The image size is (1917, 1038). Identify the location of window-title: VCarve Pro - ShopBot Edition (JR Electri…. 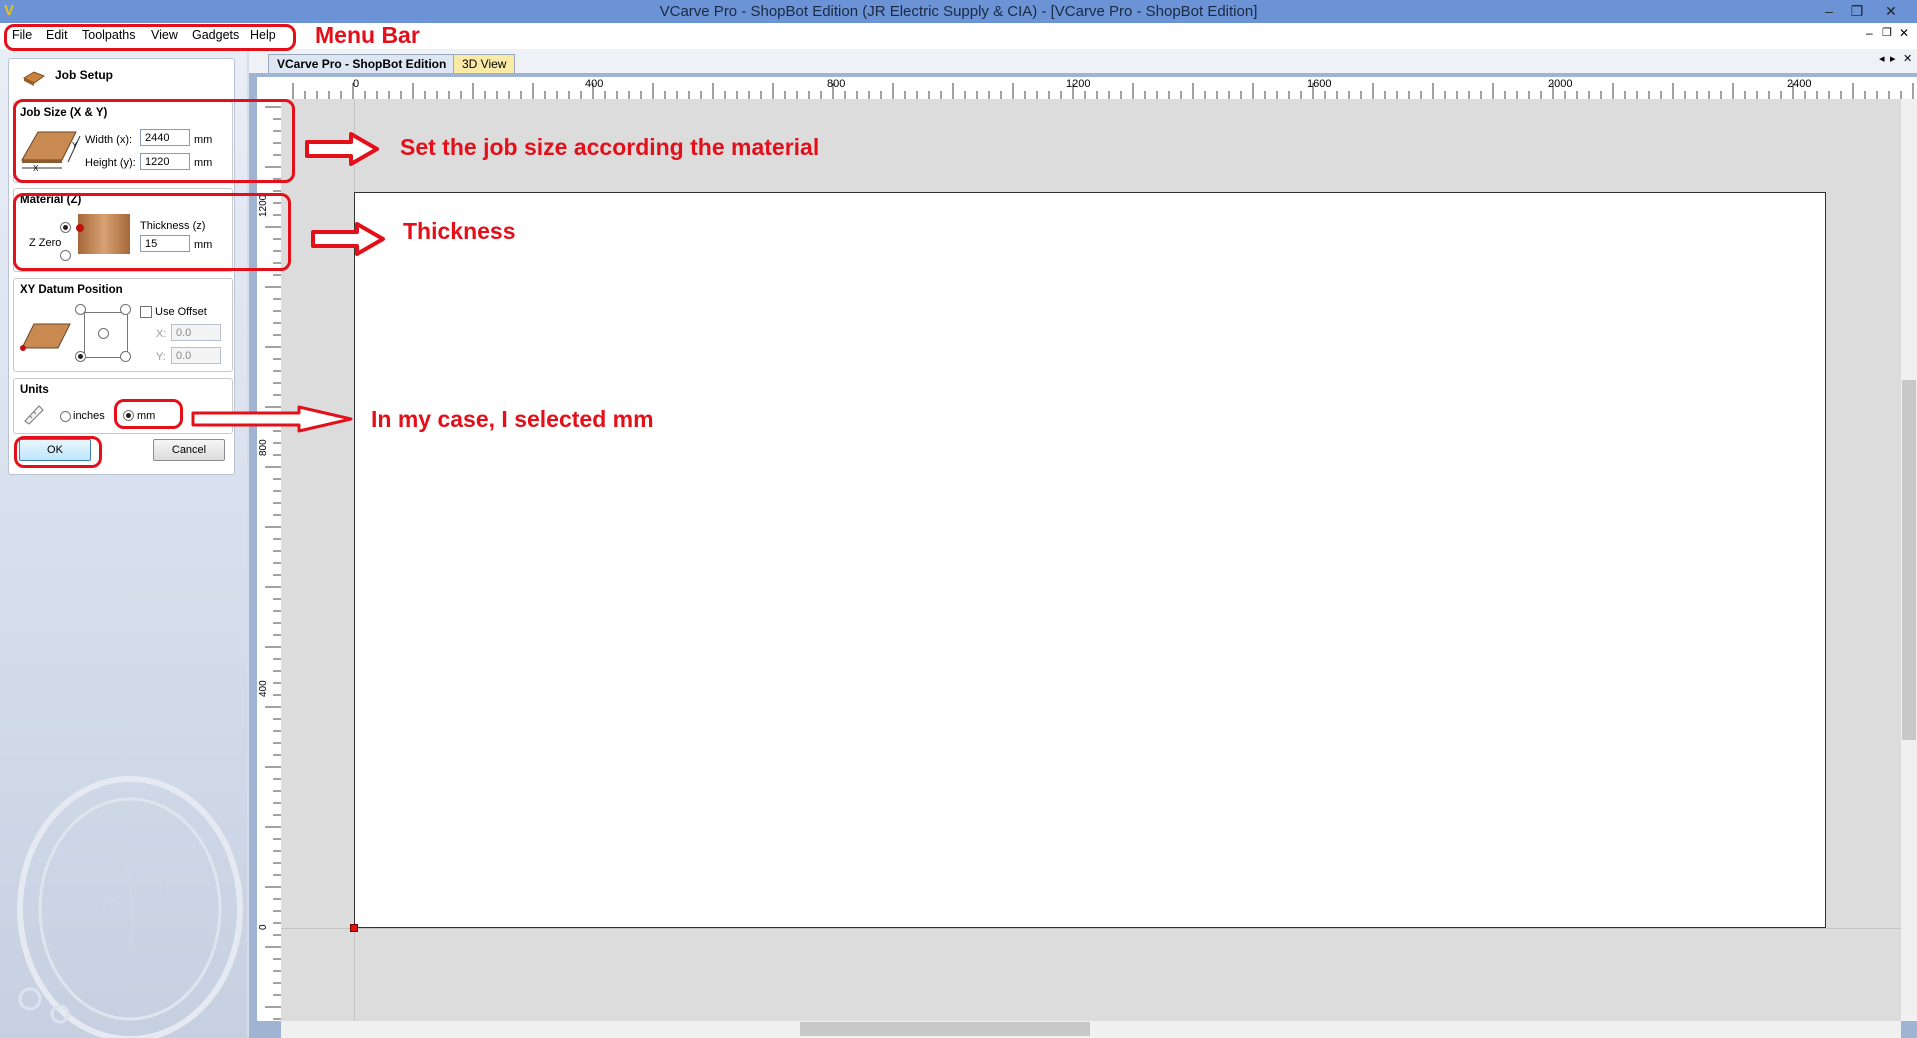
(958, 11).